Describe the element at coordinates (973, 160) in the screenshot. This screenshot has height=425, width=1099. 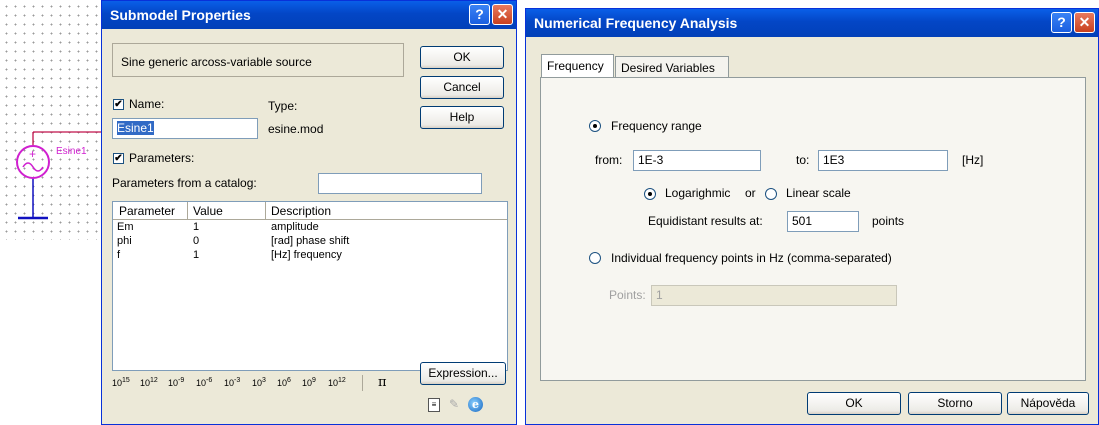
I see `unit-label: [Hz]` at that location.